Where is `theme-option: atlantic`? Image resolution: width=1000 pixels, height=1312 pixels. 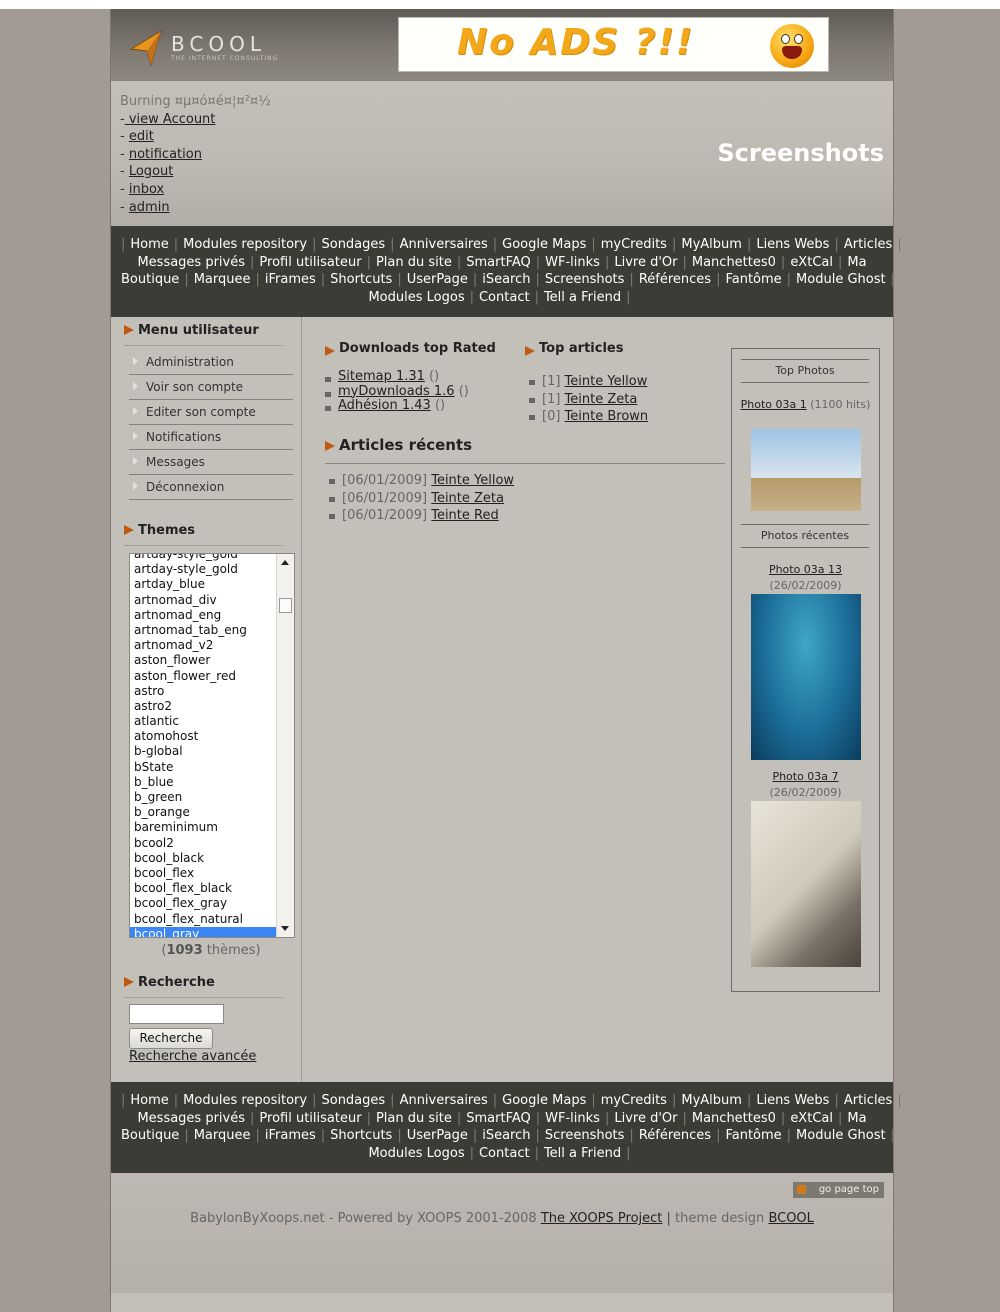
theme-option: atlantic is located at coordinates (203, 721).